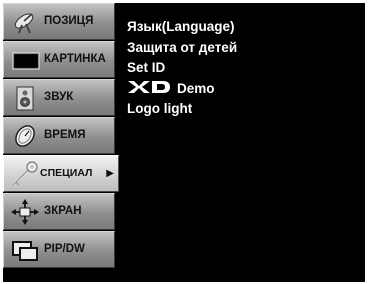 This screenshot has height=284, width=368. Describe the element at coordinates (182, 27) in the screenshot. I see `menu-item-language: Язык(Language)` at that location.